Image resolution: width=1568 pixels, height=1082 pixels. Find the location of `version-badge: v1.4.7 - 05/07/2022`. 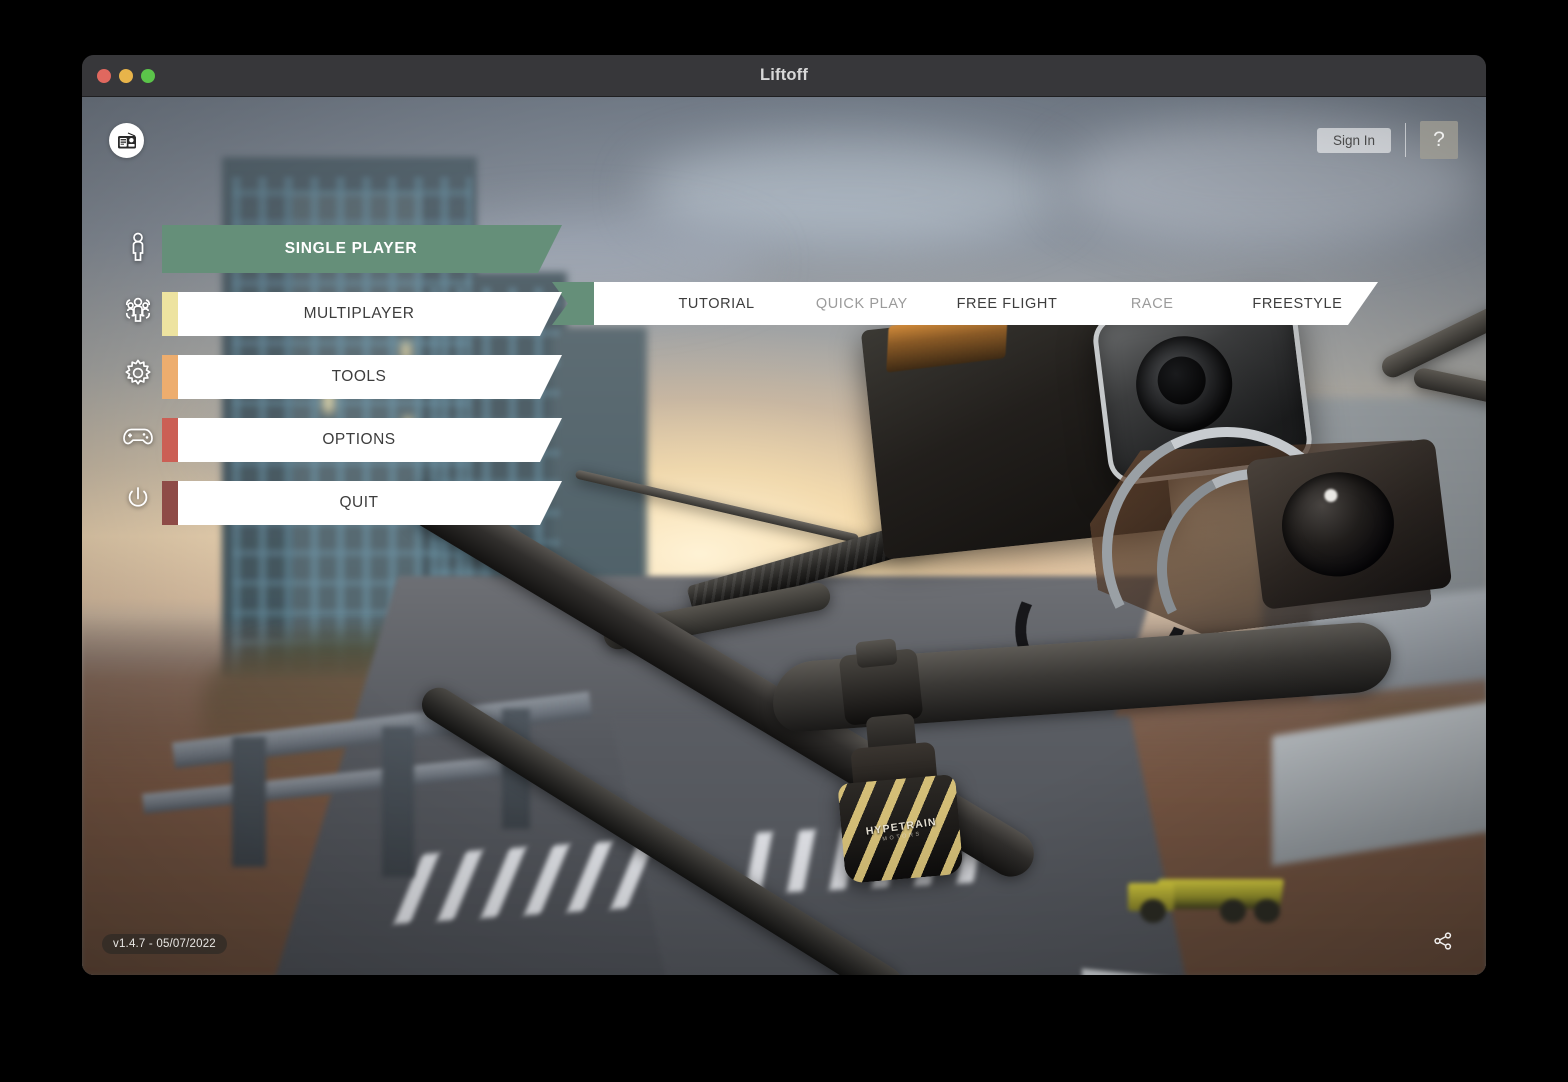

version-badge: v1.4.7 - 05/07/2022 is located at coordinates (164, 944).